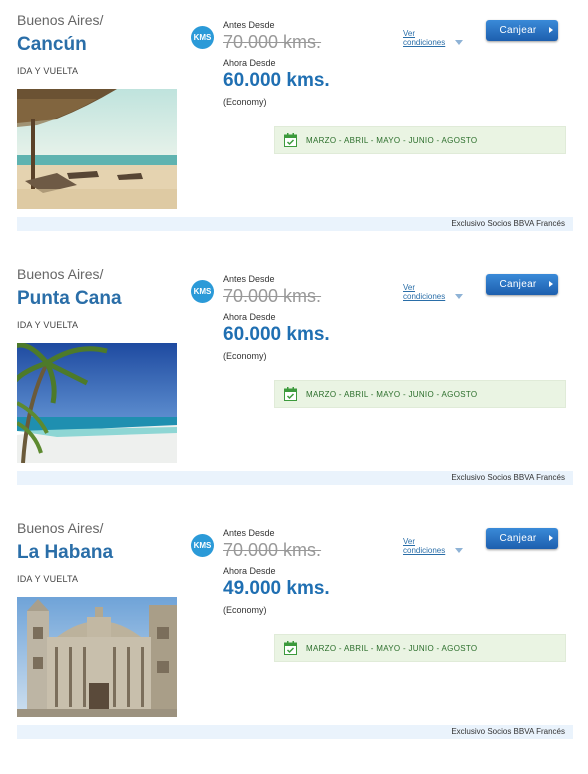  What do you see at coordinates (69, 299) in the screenshot?
I see `destination-title: Punta Cana` at bounding box center [69, 299].